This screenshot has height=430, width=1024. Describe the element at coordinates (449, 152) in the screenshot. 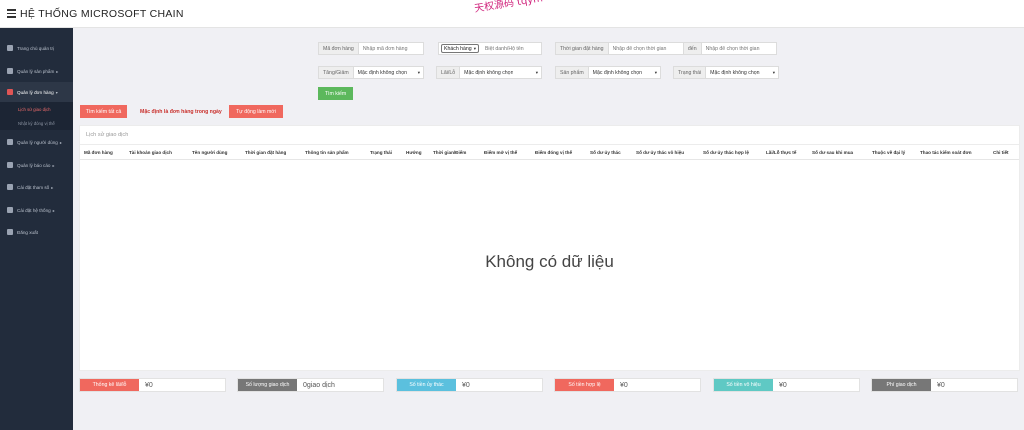

I see `column-header: Thời gian/Điểm` at that location.